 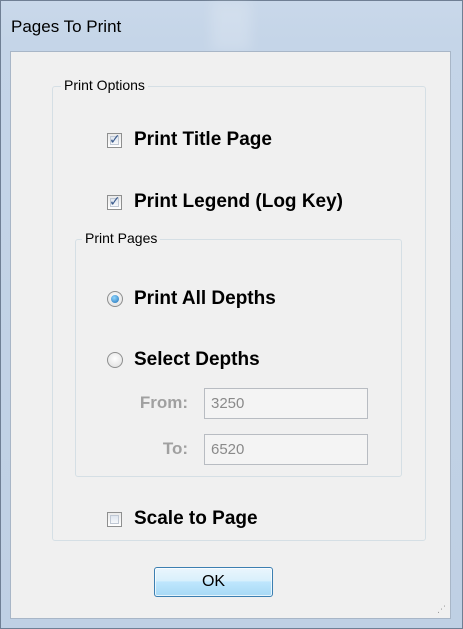 I want to click on print-all-depths-radio: Print All Depths, so click(x=191, y=299).